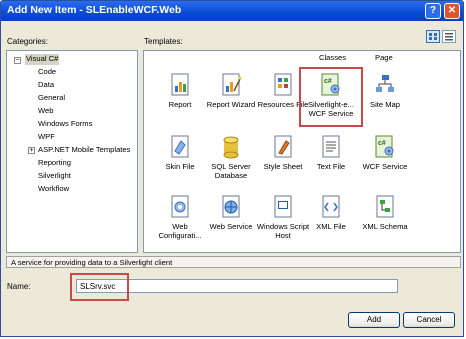 The image size is (466, 339). I want to click on list-view-icon, so click(449, 37).